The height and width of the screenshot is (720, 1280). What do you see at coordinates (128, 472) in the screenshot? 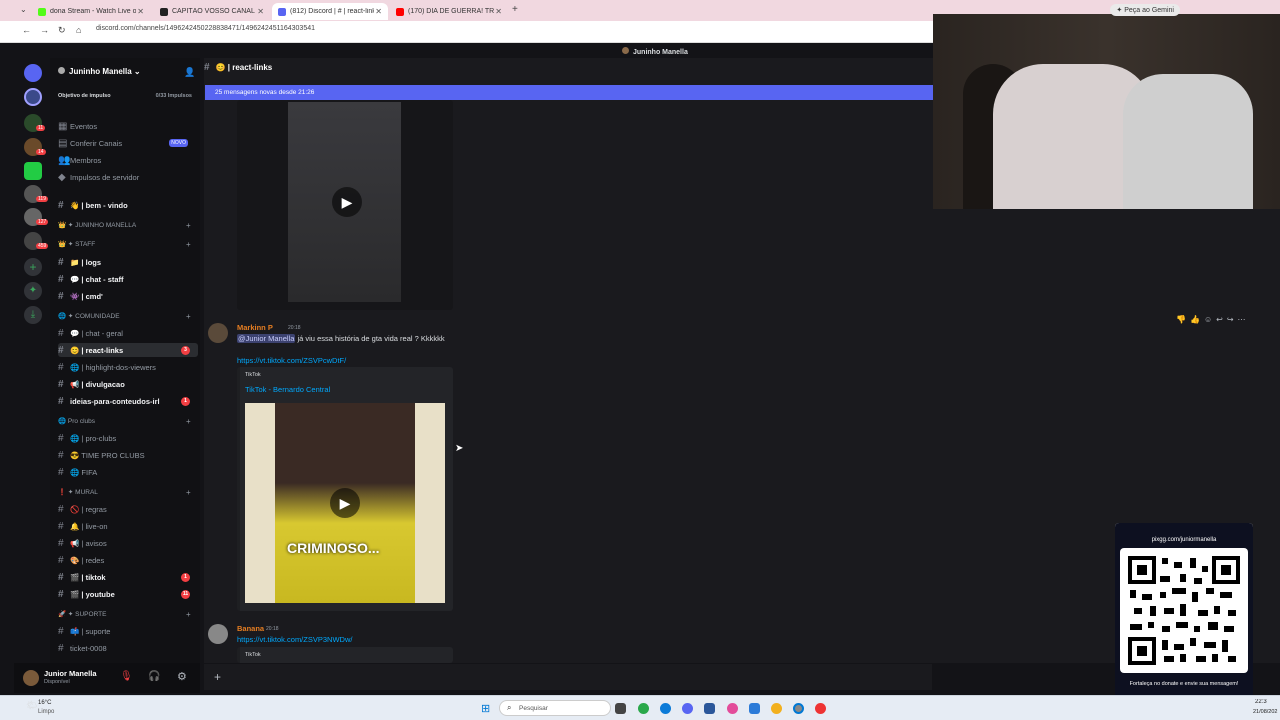
I see `channel-item: # 🌐 FIFA` at bounding box center [128, 472].